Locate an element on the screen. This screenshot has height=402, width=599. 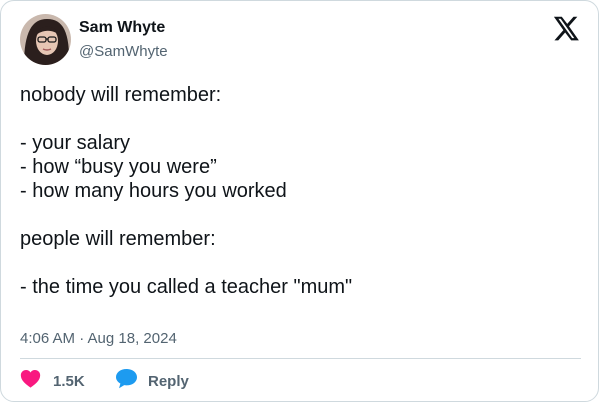
avatar is located at coordinates (45, 39).